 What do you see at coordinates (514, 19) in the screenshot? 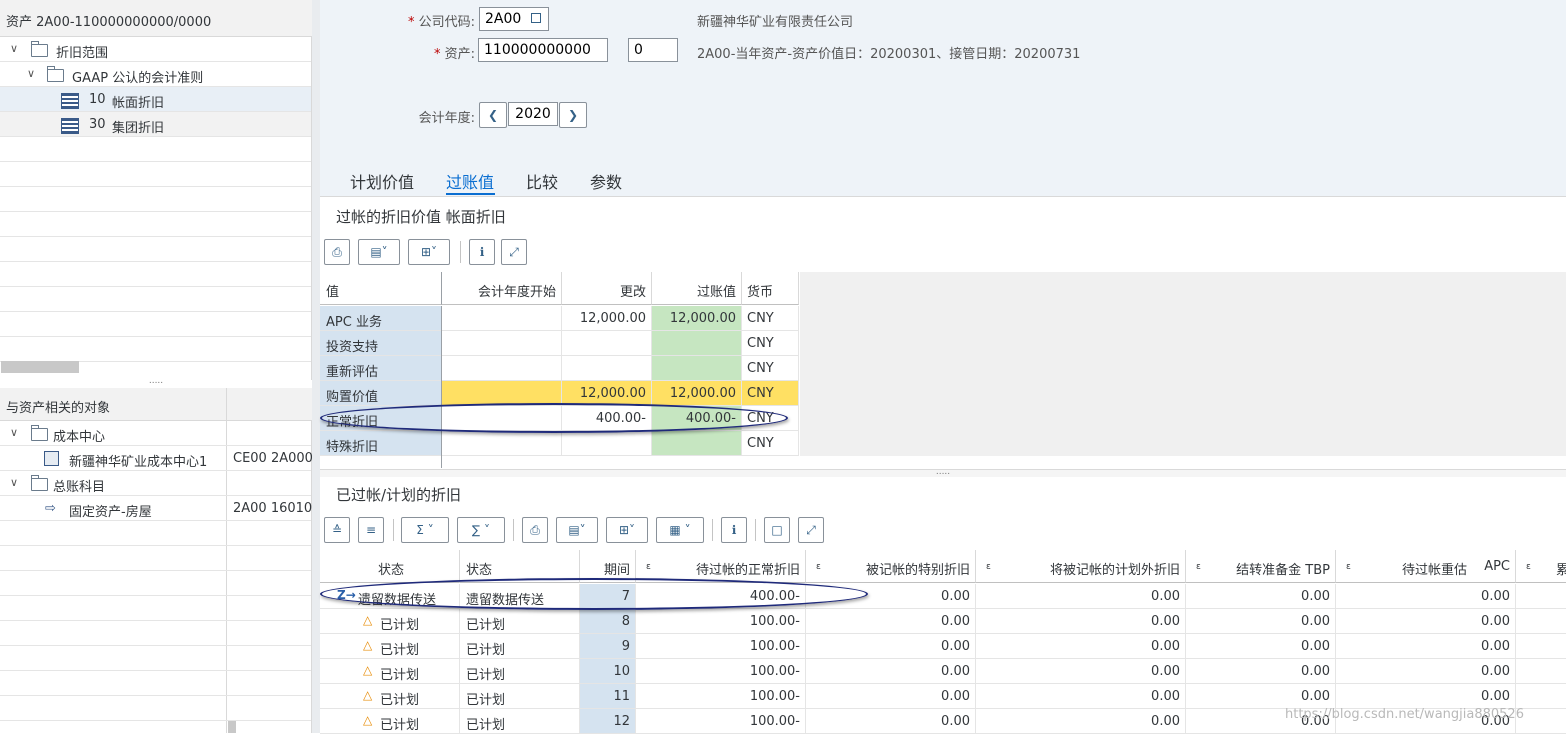
I see `company-code-field: 2A00` at bounding box center [514, 19].